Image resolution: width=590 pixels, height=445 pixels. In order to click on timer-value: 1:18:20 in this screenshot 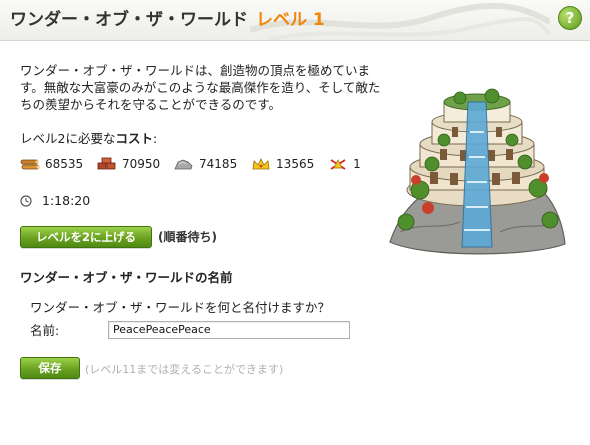, I will do `click(66, 200)`.